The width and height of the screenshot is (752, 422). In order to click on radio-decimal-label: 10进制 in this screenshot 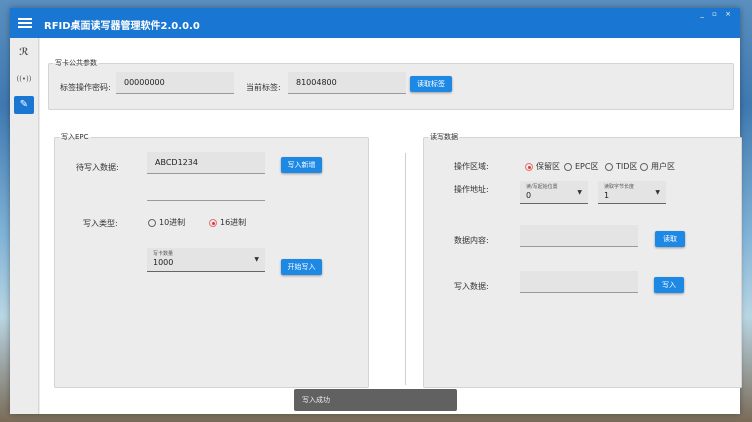, I will do `click(172, 222)`.